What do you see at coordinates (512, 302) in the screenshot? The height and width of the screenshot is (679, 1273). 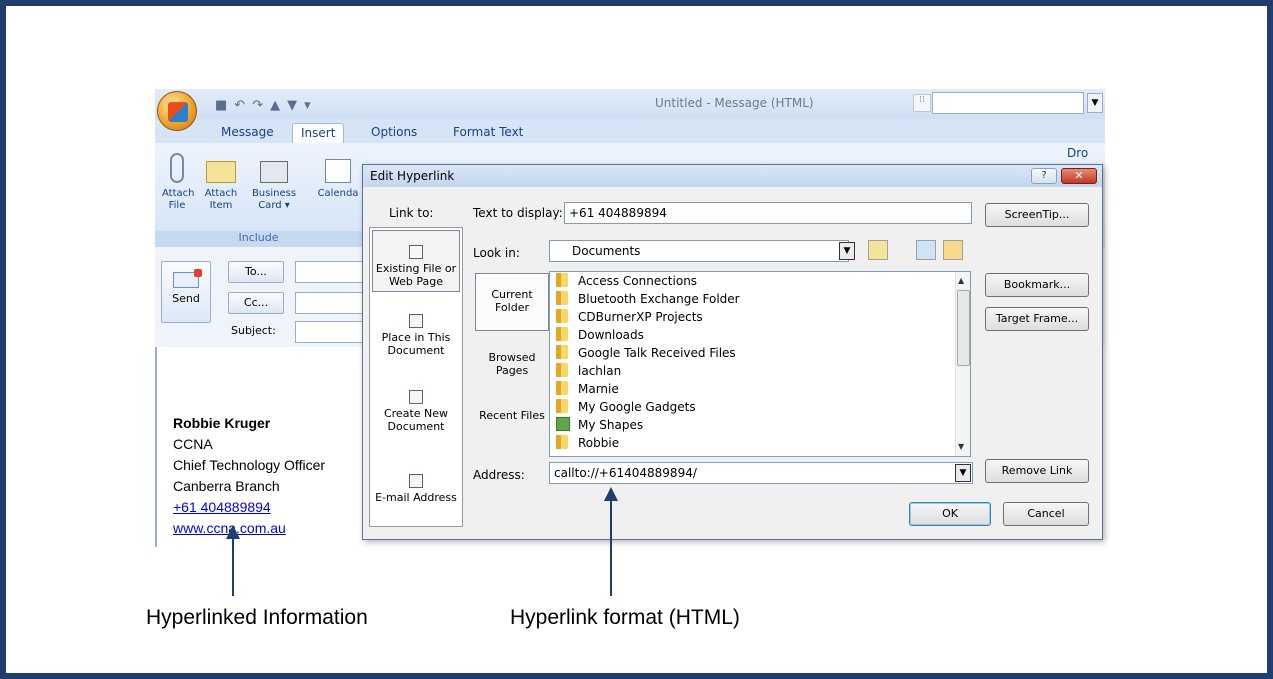 I see `current-folder-button: Current Folder` at bounding box center [512, 302].